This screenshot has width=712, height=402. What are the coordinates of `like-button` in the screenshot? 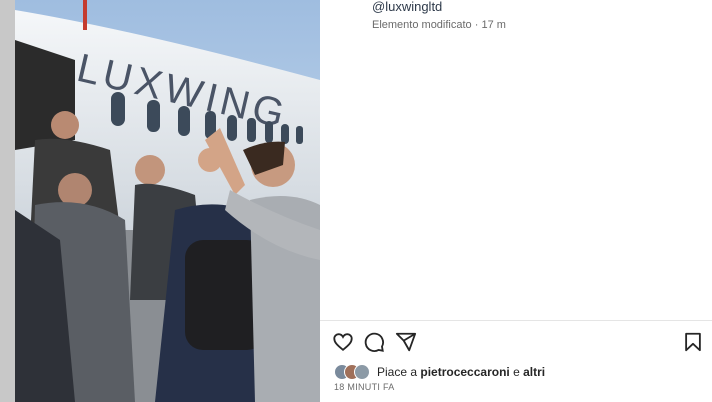 It's located at (343, 342).